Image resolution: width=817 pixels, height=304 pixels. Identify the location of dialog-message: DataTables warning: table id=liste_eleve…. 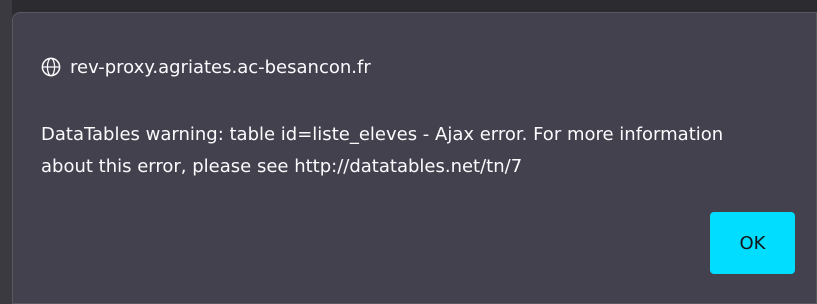
(382, 150).